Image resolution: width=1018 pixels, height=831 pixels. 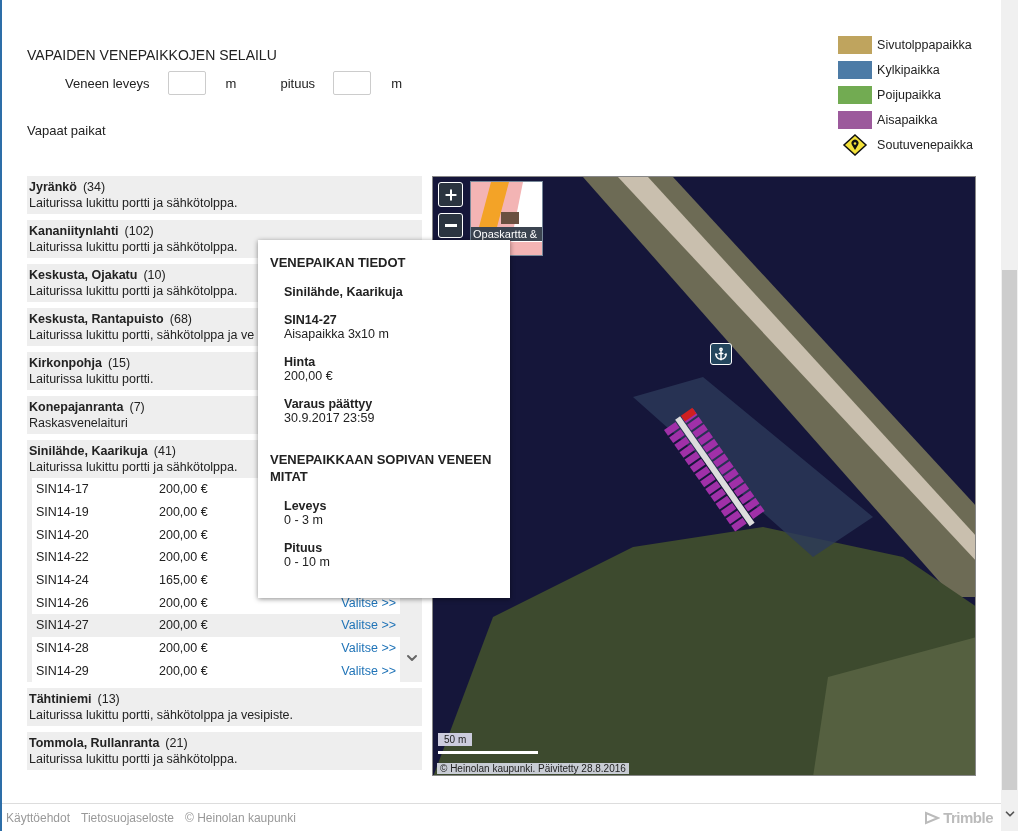 What do you see at coordinates (298, 83) in the screenshot?
I see `filter-label: pituus` at bounding box center [298, 83].